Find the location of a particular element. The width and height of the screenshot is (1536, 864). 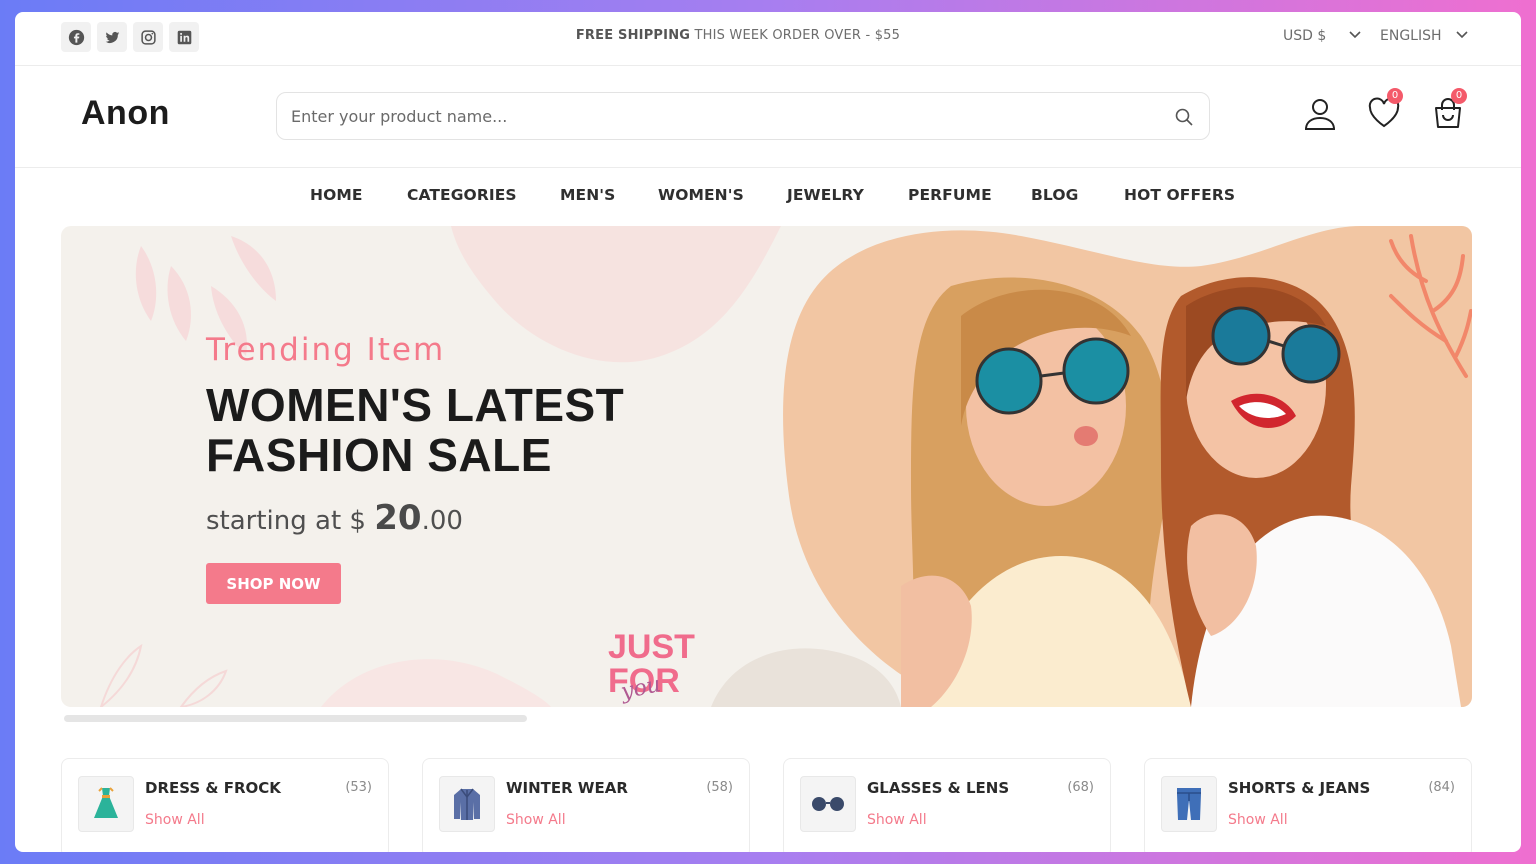

site-logo: Anon is located at coordinates (125, 113).